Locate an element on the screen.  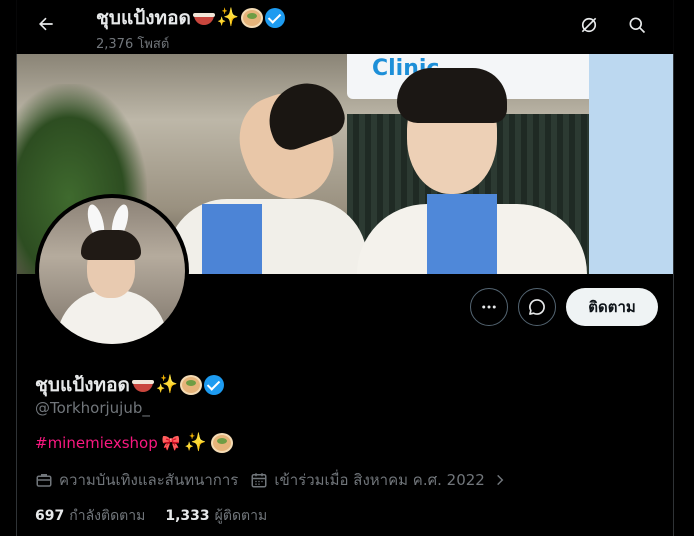
chevron-right-icon is located at coordinates (500, 480).